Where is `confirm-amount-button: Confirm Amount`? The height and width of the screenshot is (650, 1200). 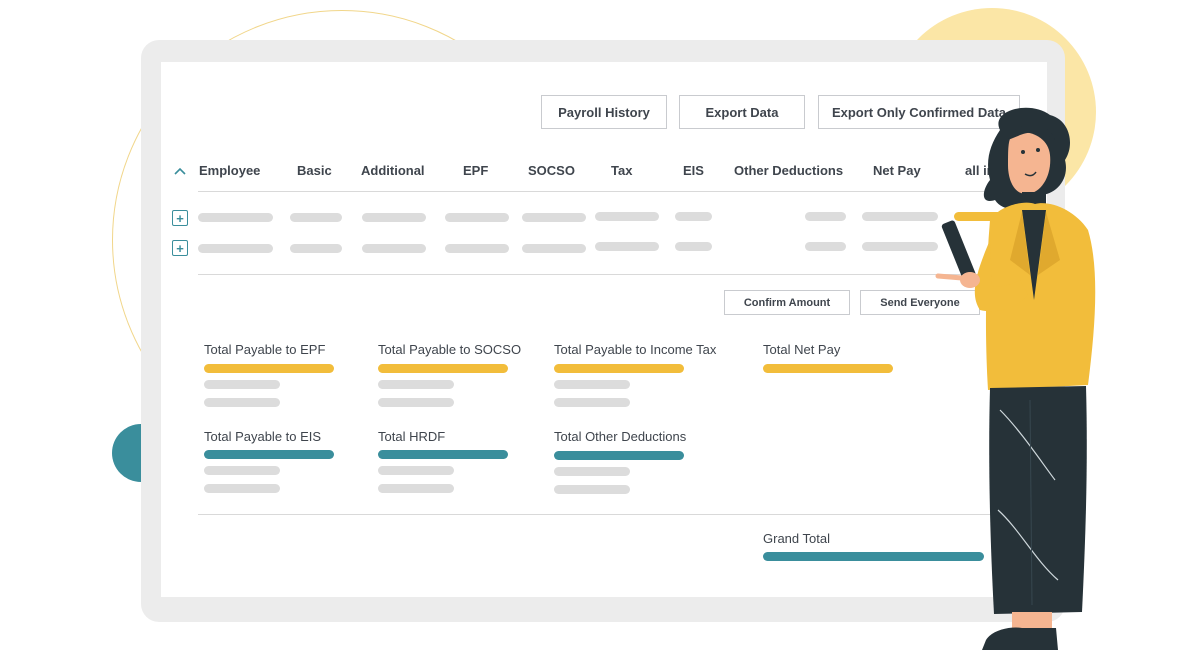
confirm-amount-button: Confirm Amount is located at coordinates (787, 302).